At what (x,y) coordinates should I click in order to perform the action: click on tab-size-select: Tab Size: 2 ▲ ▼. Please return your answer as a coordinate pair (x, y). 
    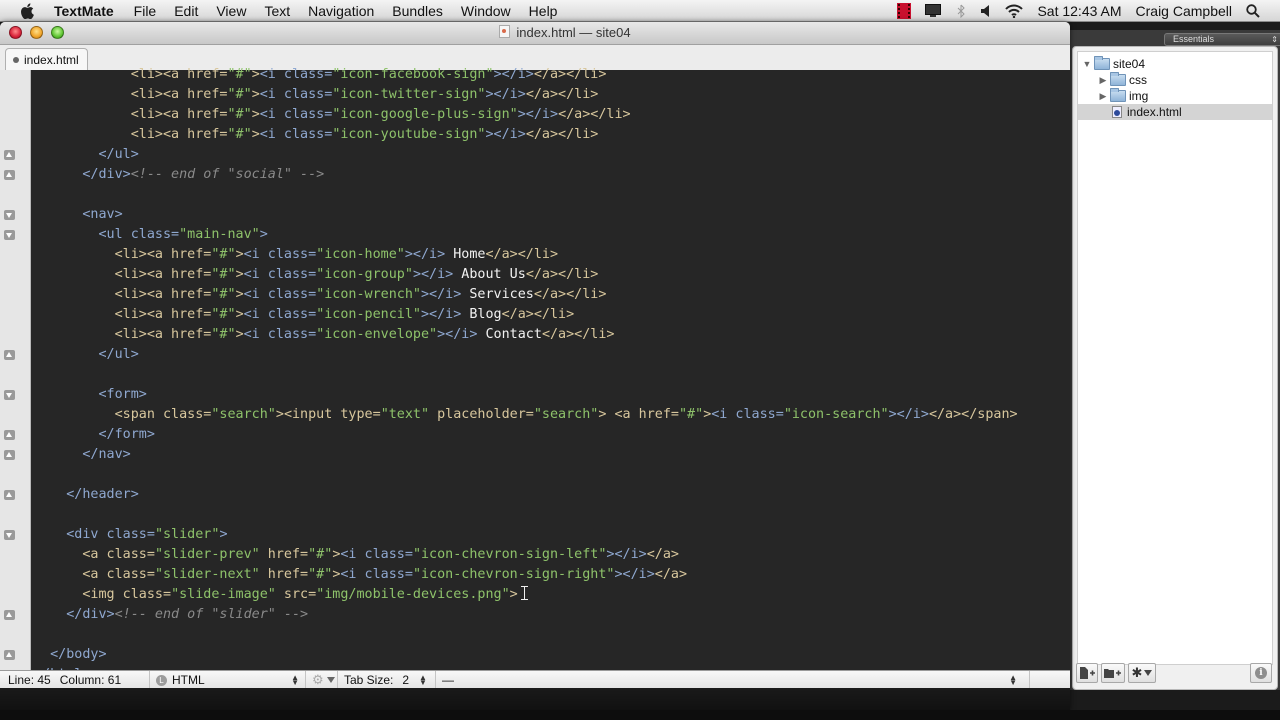
    Looking at the image, I should click on (387, 680).